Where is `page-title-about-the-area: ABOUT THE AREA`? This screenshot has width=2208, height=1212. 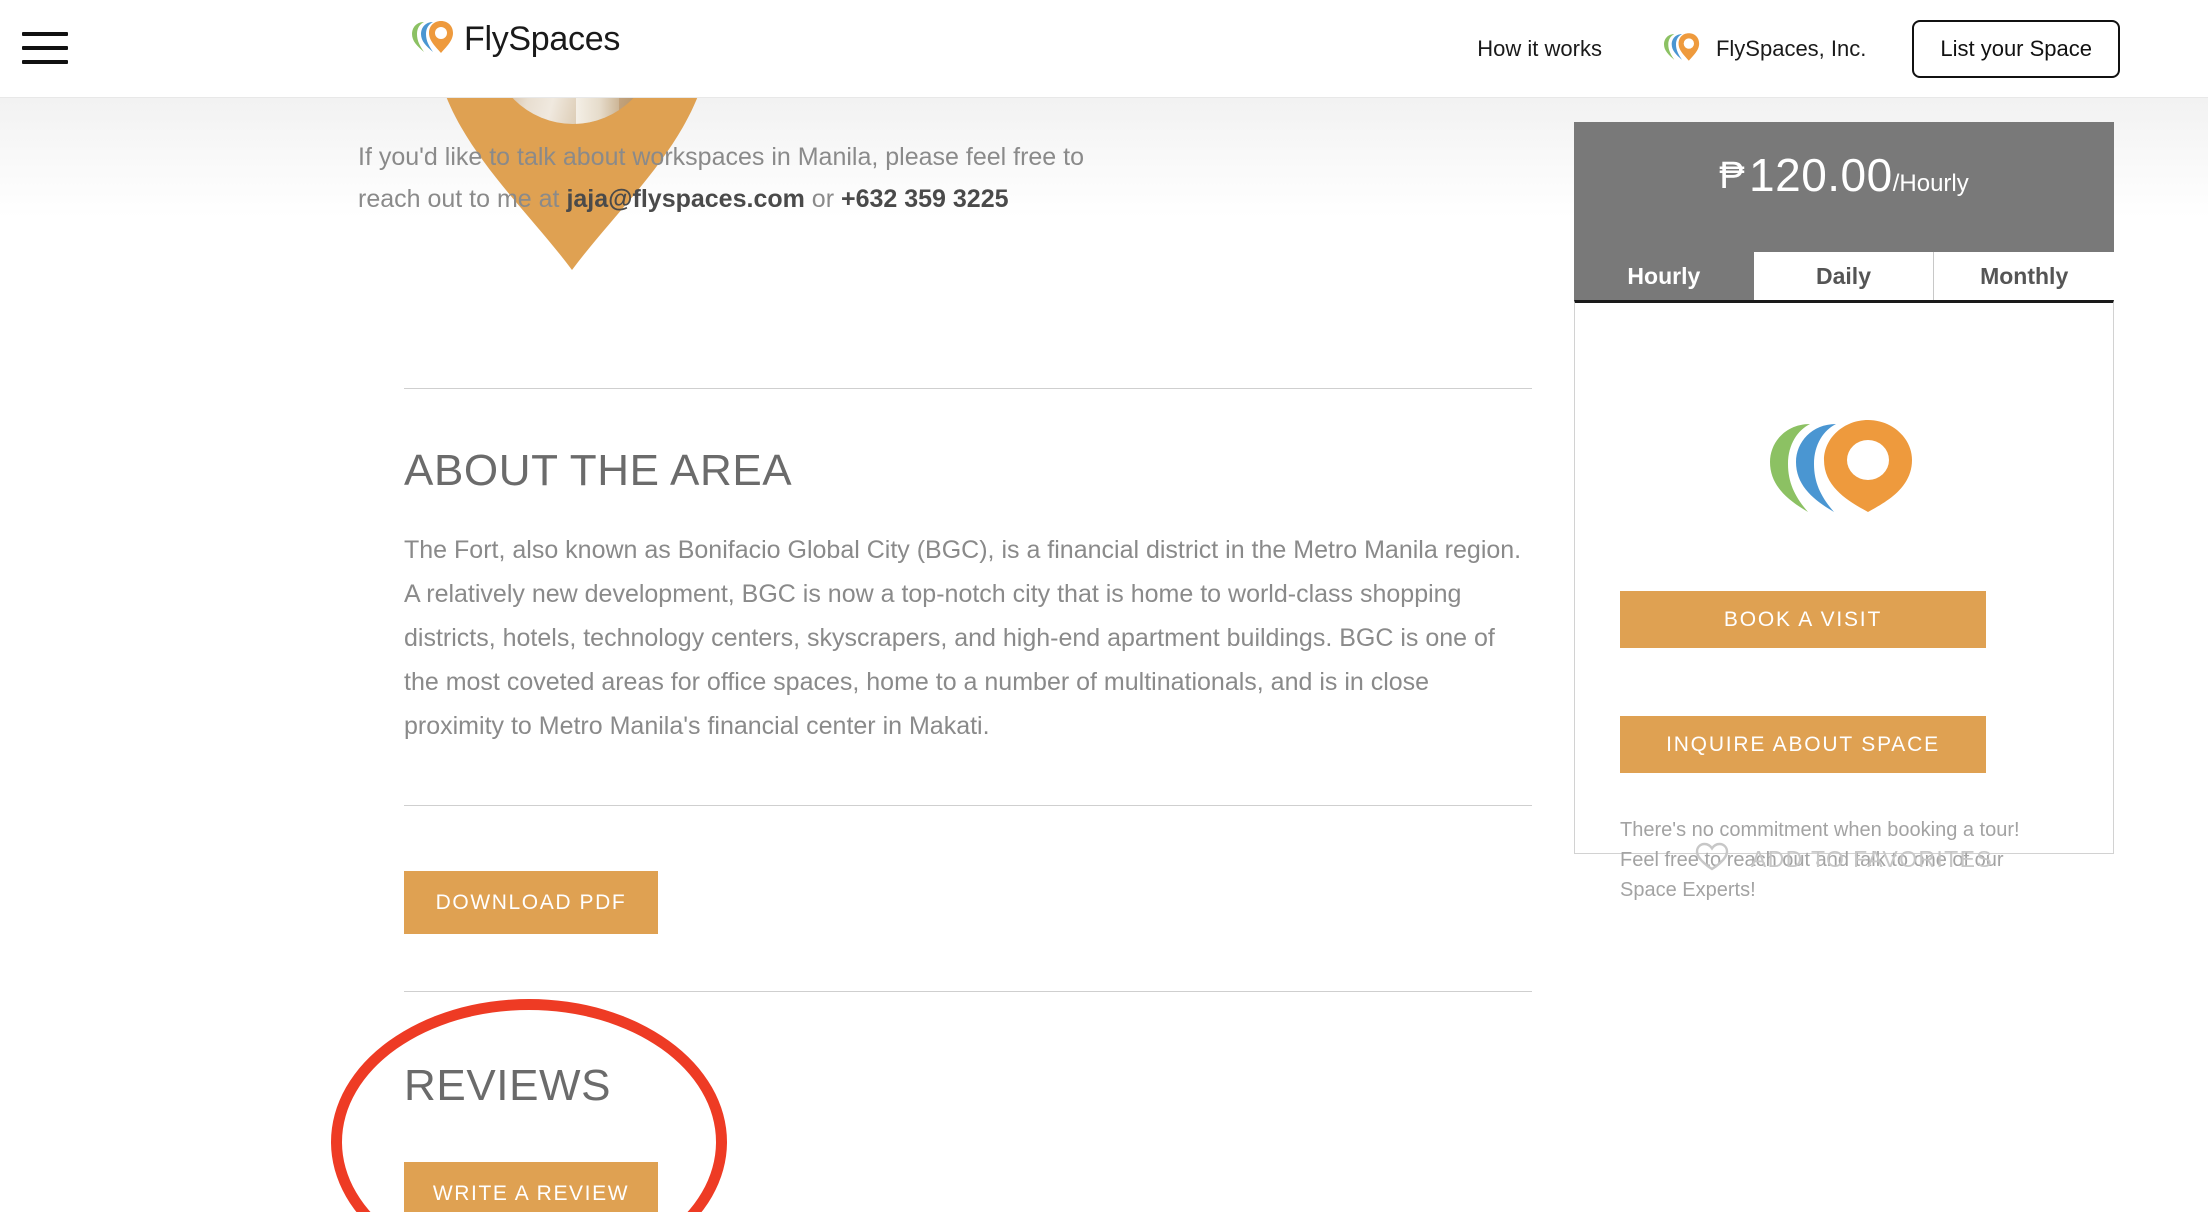
page-title-about-the-area: ABOUT THE AREA is located at coordinates (598, 470).